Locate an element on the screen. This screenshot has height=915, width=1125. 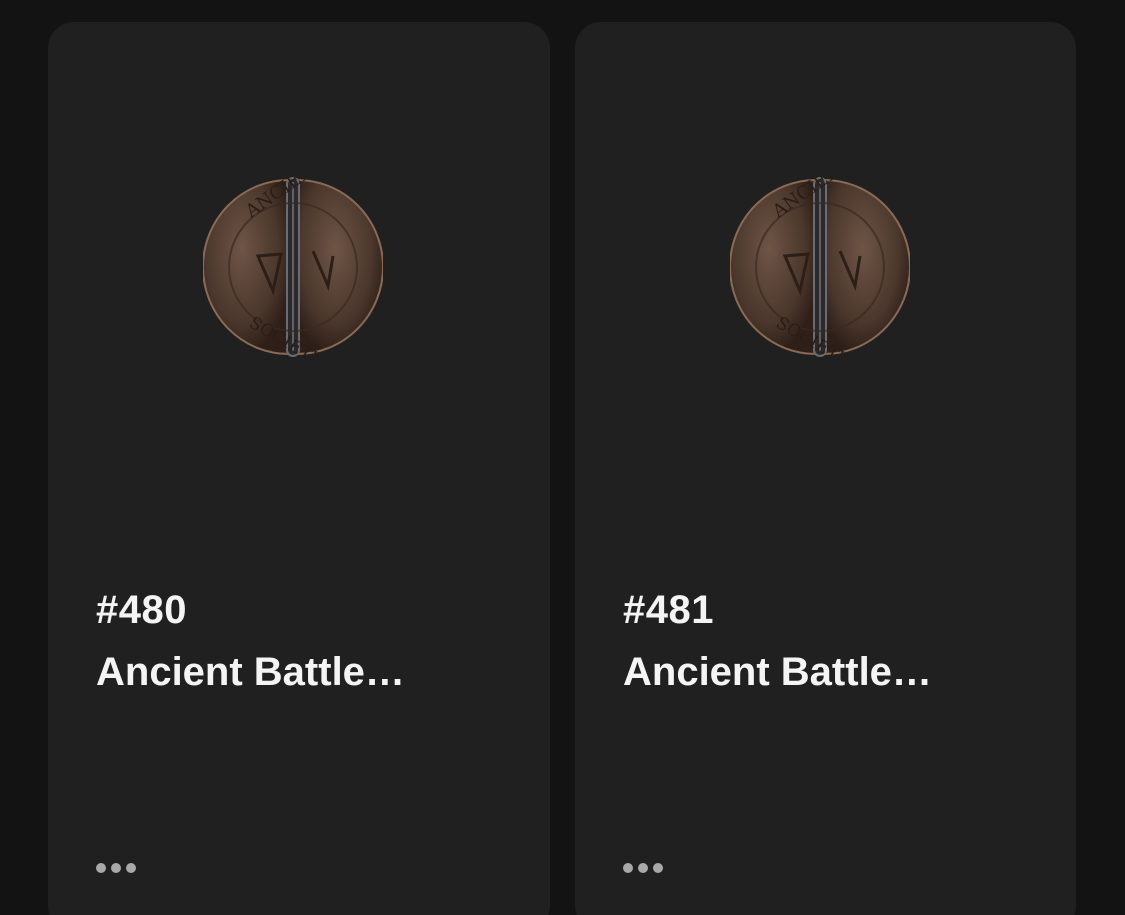
token-number: #481 is located at coordinates (668, 610).